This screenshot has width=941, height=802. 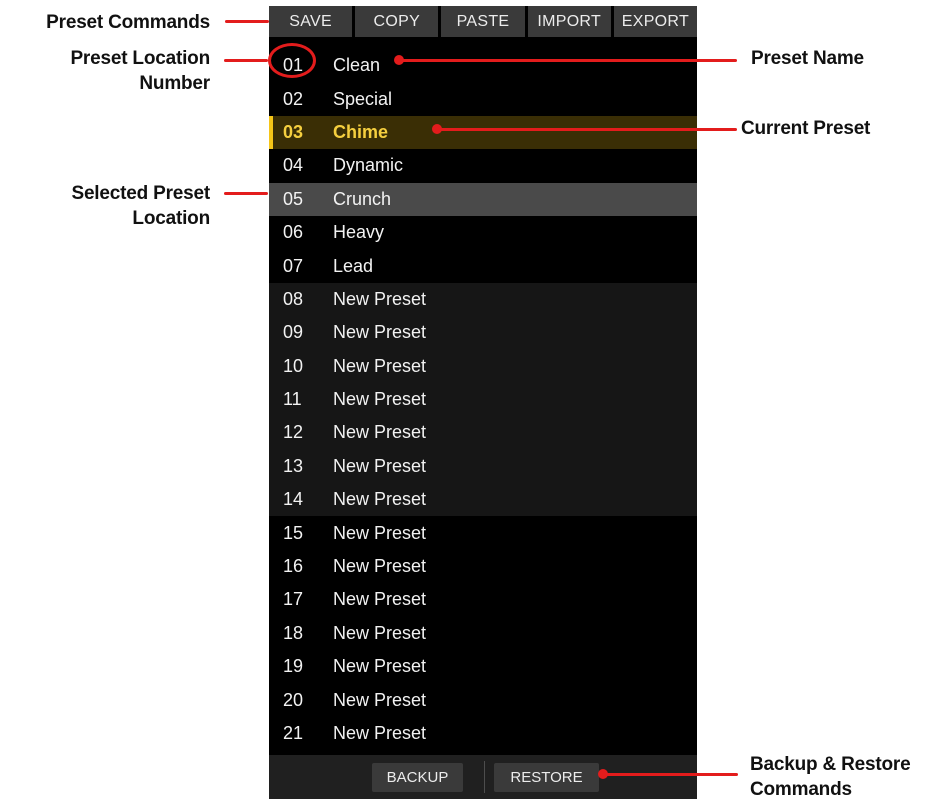 I want to click on export-button: EXPORT, so click(x=655, y=21).